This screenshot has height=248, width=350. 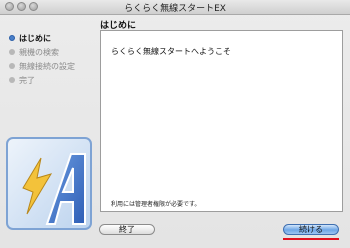 What do you see at coordinates (47, 66) in the screenshot?
I see `step-label: 無線接続の設定` at bounding box center [47, 66].